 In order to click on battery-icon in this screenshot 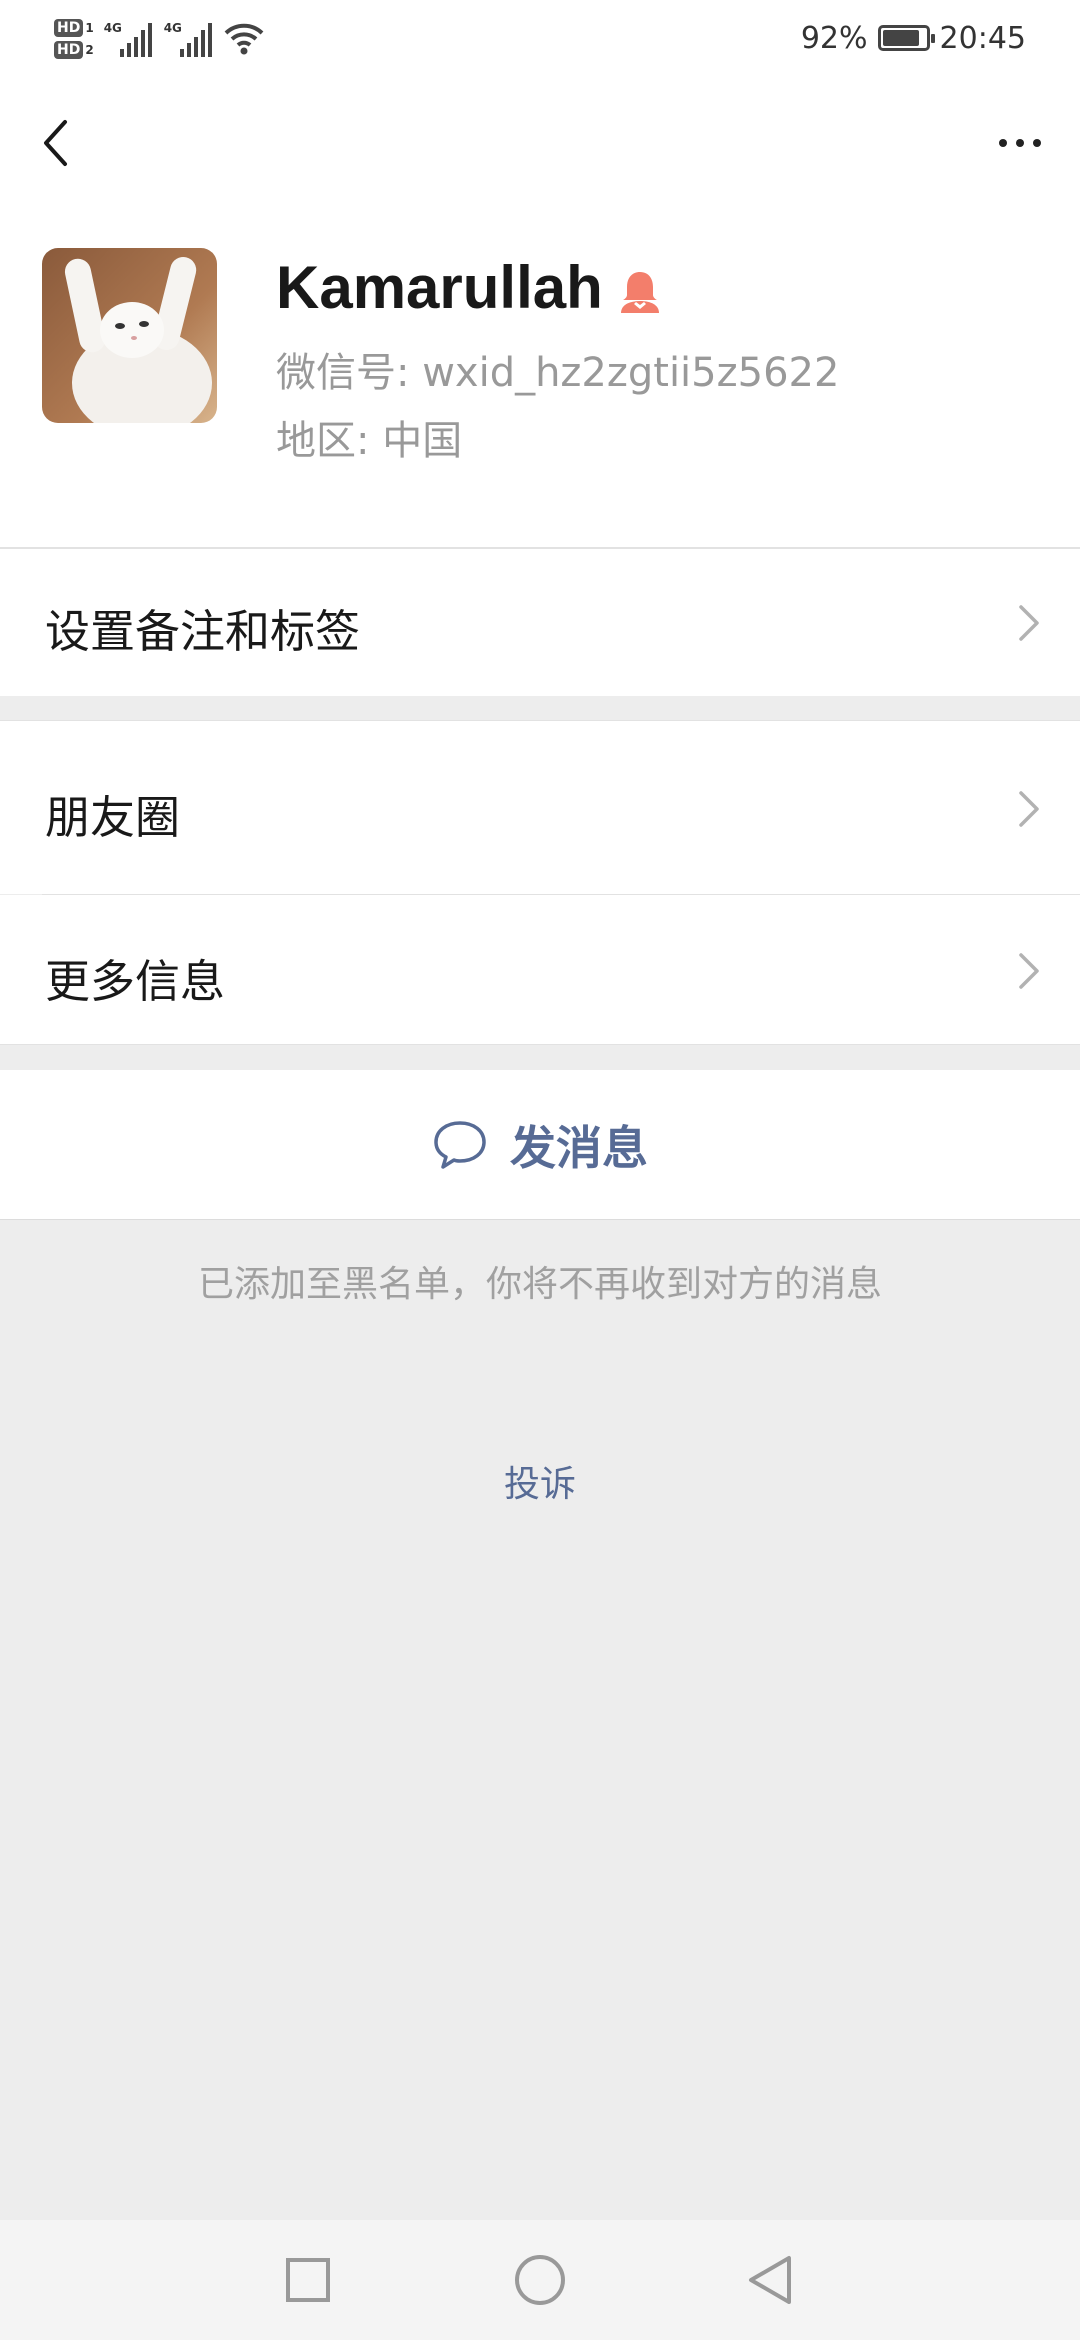, I will do `click(906, 38)`.